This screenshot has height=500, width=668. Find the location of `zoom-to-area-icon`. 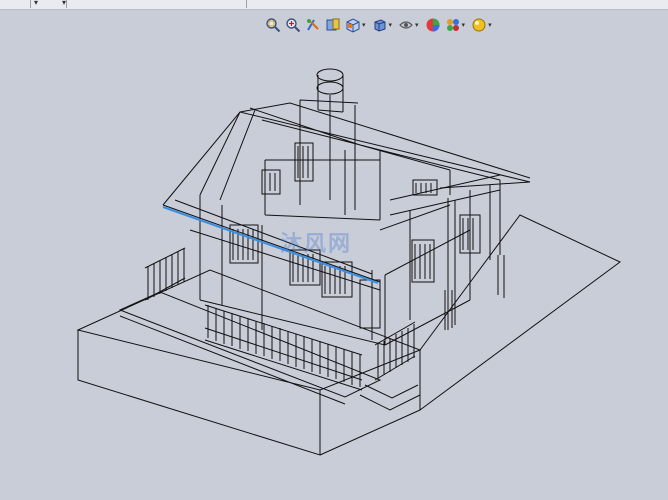

zoom-to-area-icon is located at coordinates (293, 25).